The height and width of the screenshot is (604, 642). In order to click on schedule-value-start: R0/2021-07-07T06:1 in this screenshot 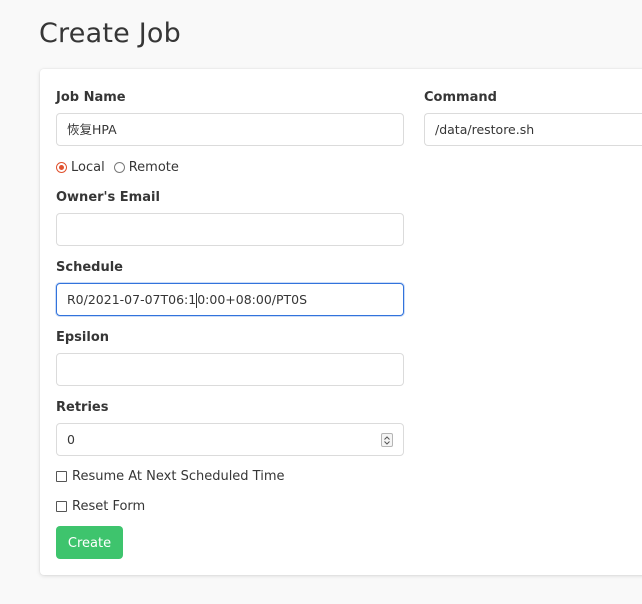, I will do `click(132, 299)`.